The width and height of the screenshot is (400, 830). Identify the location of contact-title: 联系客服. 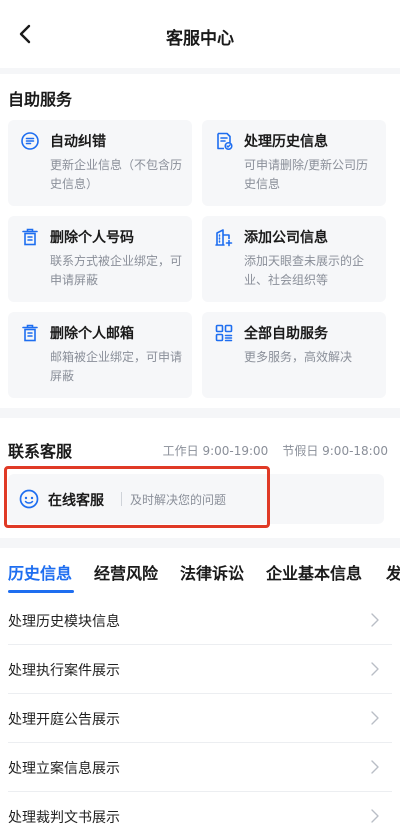
(40, 451).